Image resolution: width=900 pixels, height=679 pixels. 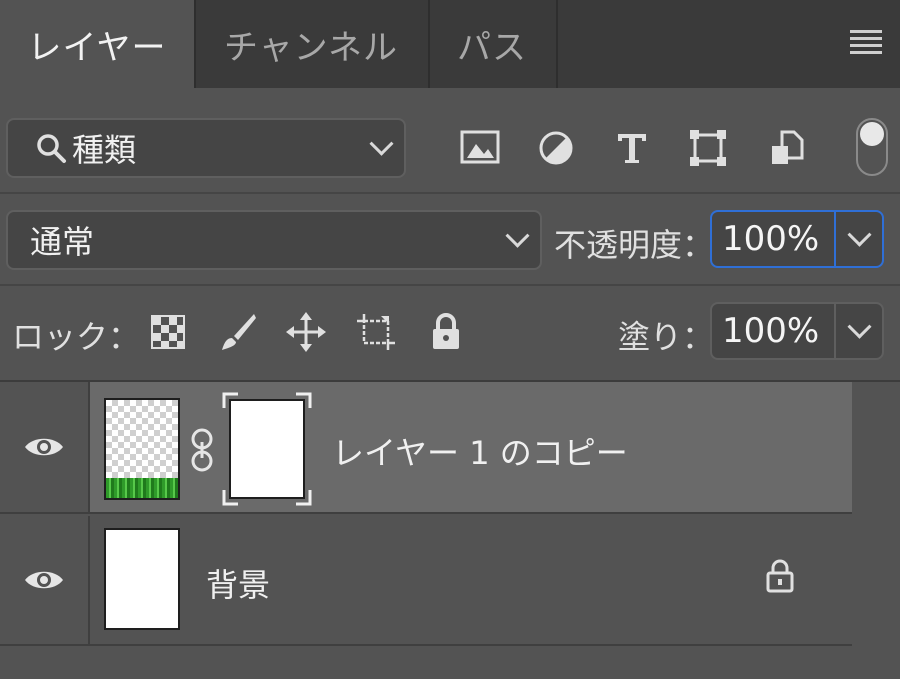 What do you see at coordinates (104, 150) in the screenshot?
I see `filter-kind-label: 種類` at bounding box center [104, 150].